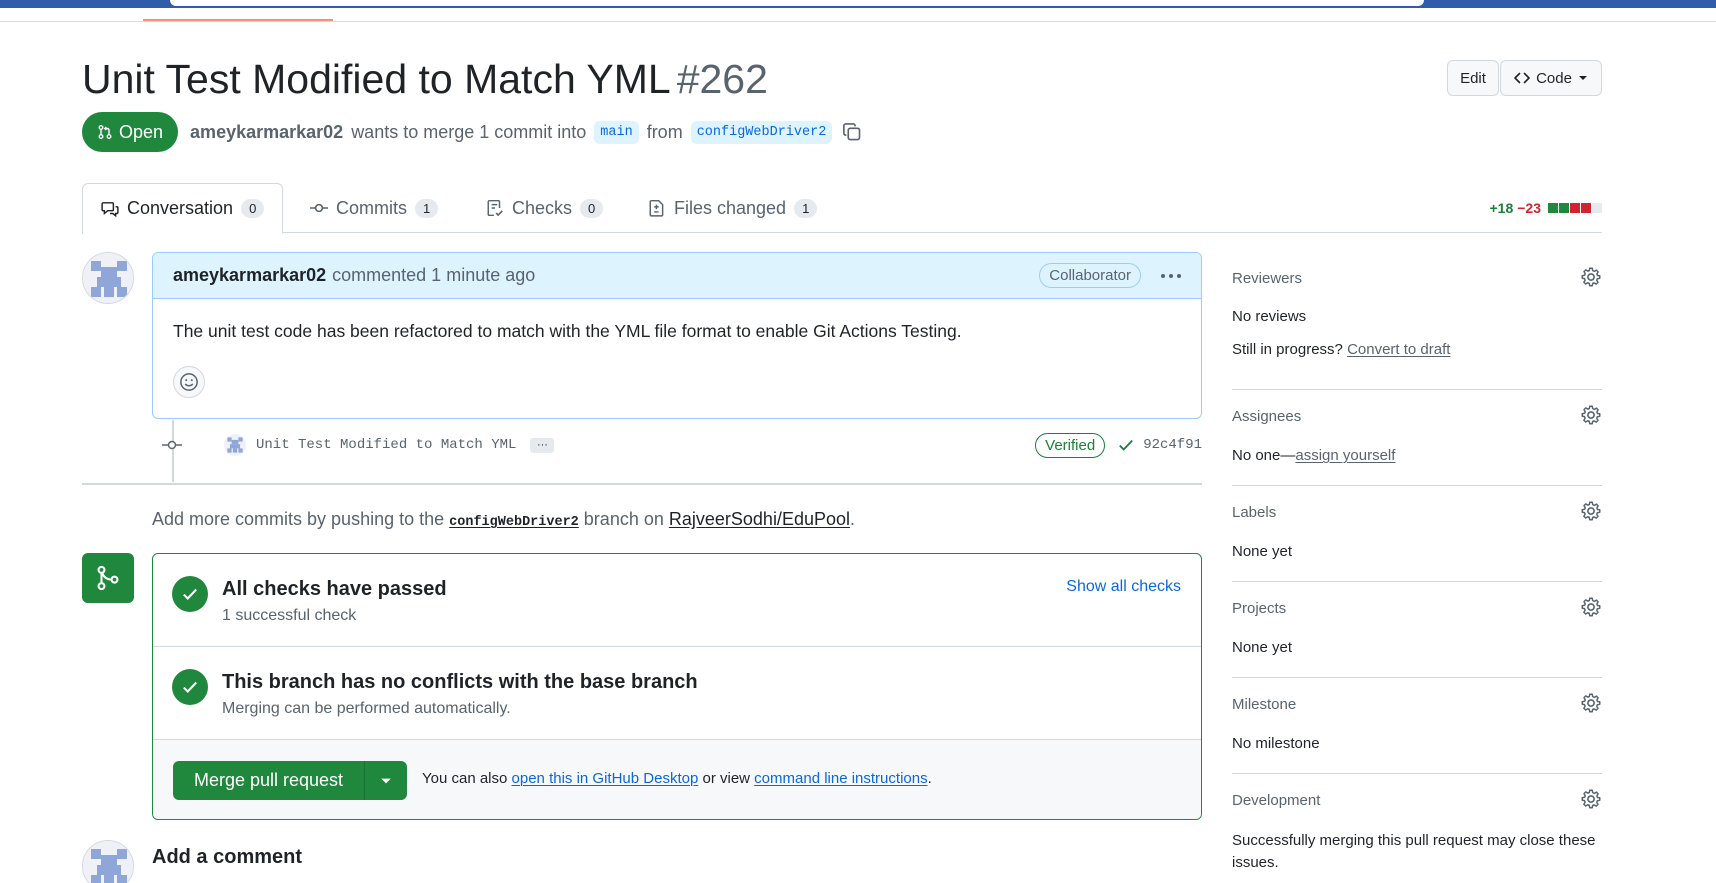  I want to click on tab-conversation-label: Conversation, so click(180, 208).